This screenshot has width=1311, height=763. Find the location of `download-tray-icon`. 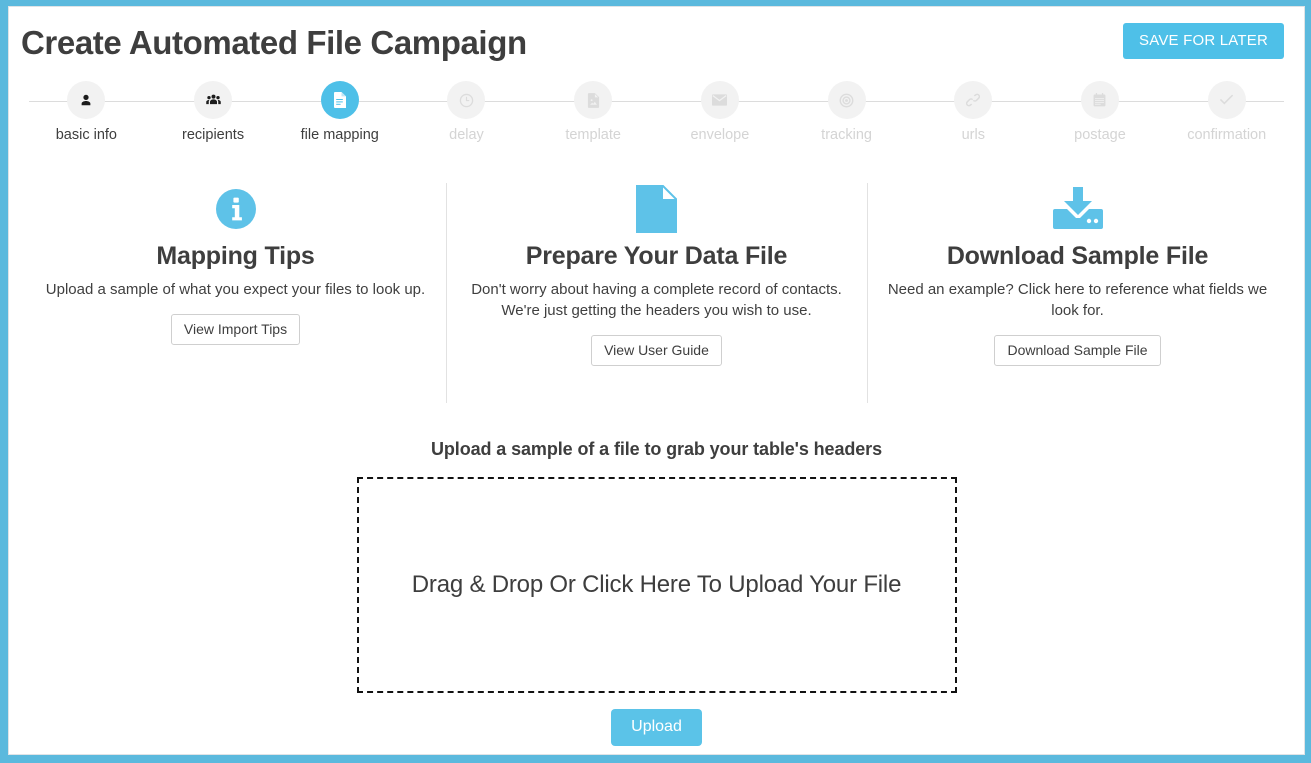

download-tray-icon is located at coordinates (1077, 208).